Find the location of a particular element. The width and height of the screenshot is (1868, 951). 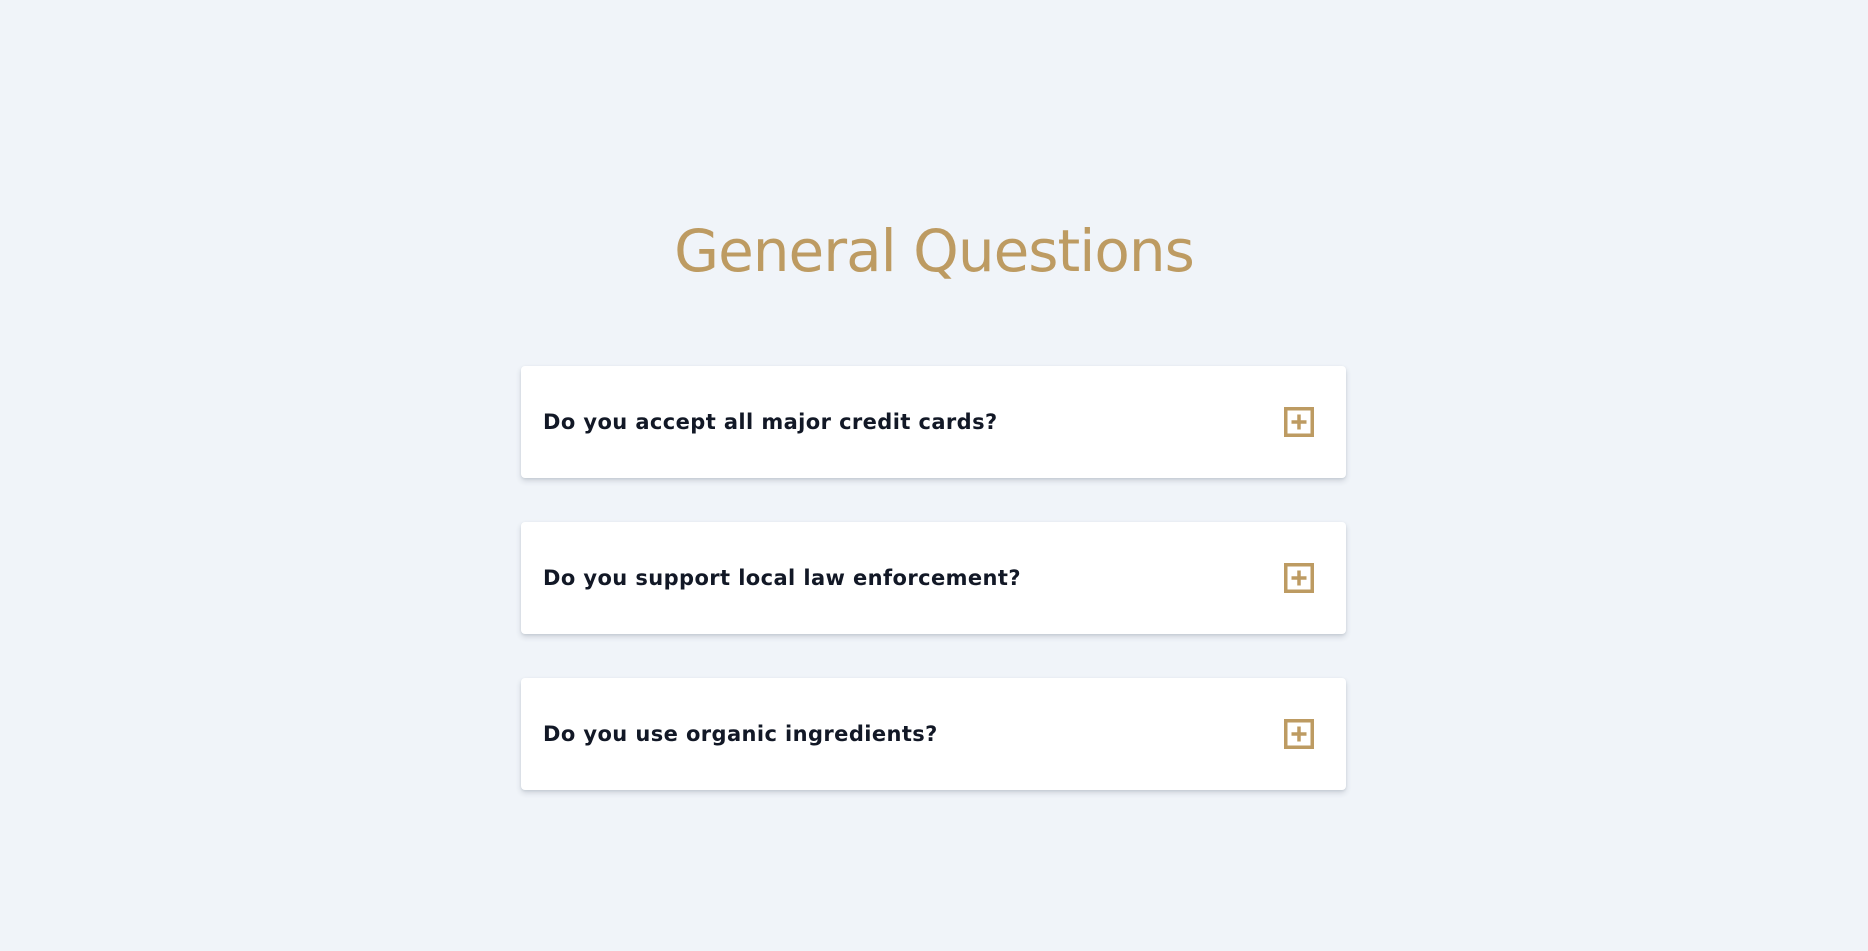

faq-item-law-enforcement: Do you support local law enforcement? is located at coordinates (933, 578).